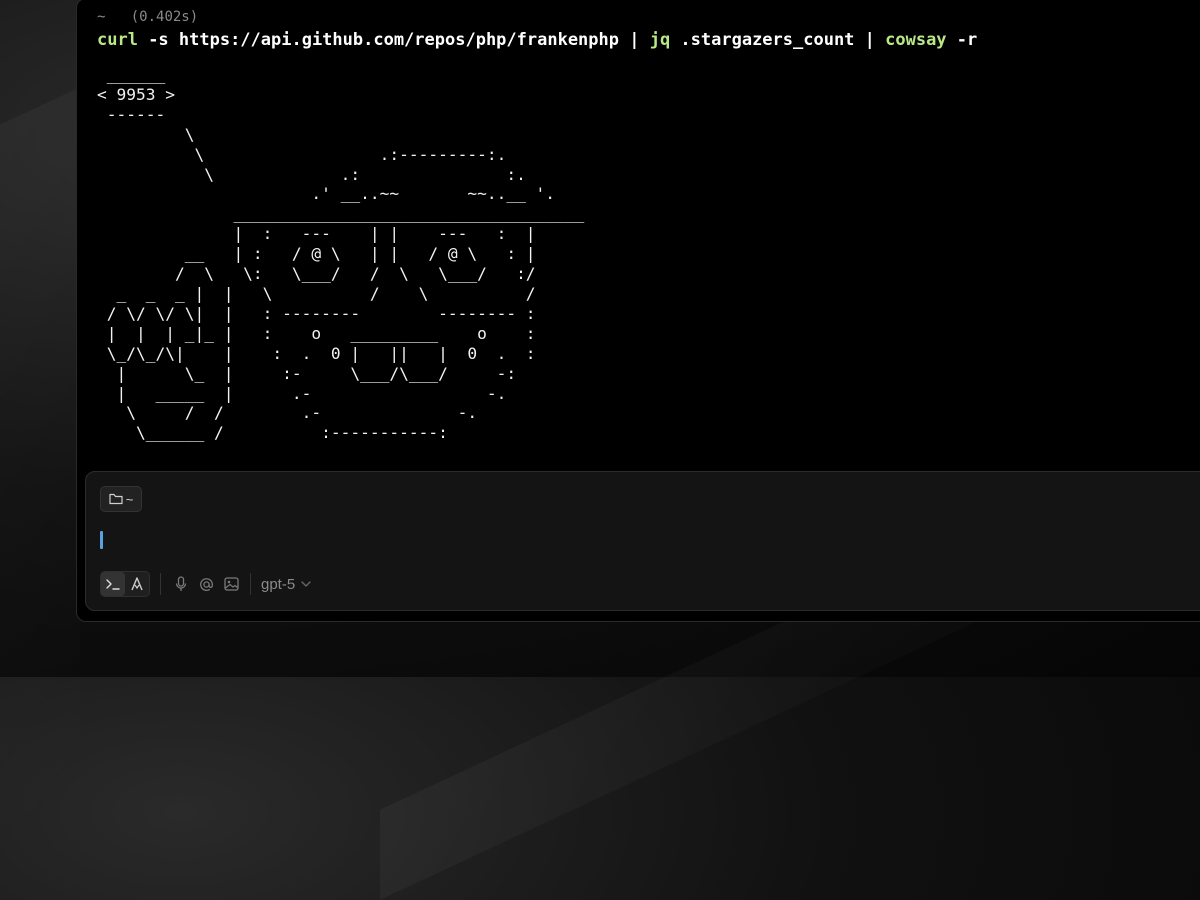 This screenshot has width=1200, height=900. I want to click on directory-chip: ~, so click(121, 499).